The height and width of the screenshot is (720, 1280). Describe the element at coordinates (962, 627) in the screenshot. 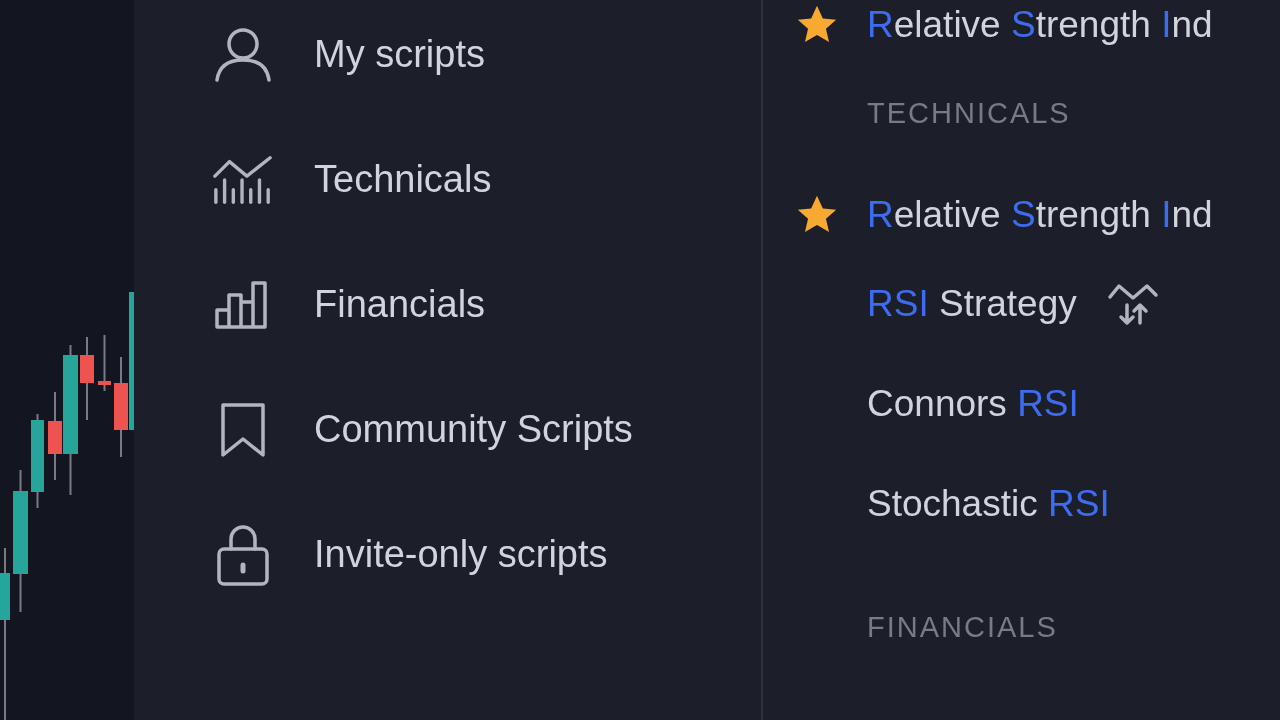

I see `section-heading: FINANCIALS` at that location.